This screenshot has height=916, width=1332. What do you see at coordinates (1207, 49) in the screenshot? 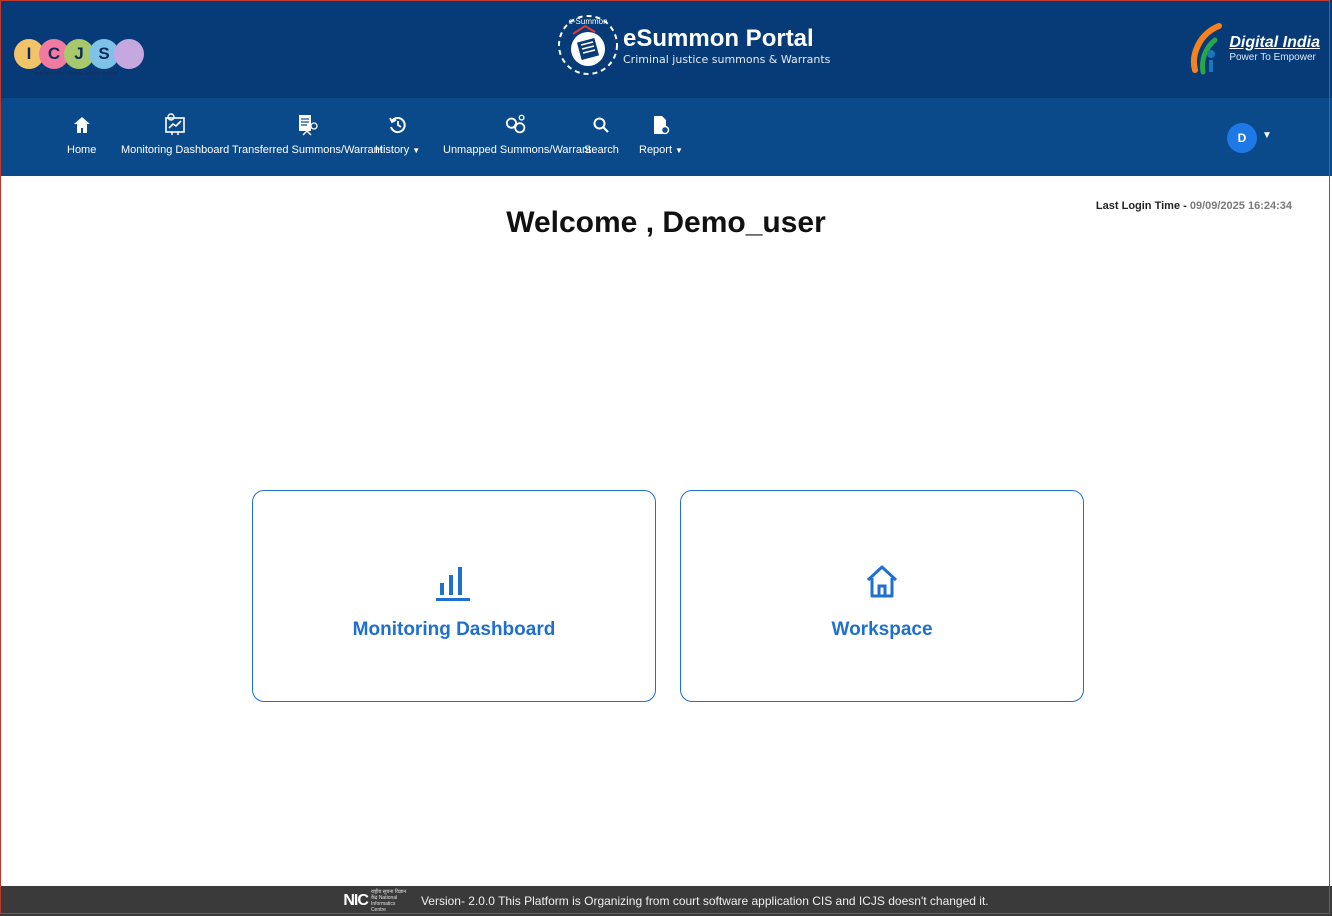
I see `digital-india-emblem-icon` at bounding box center [1207, 49].